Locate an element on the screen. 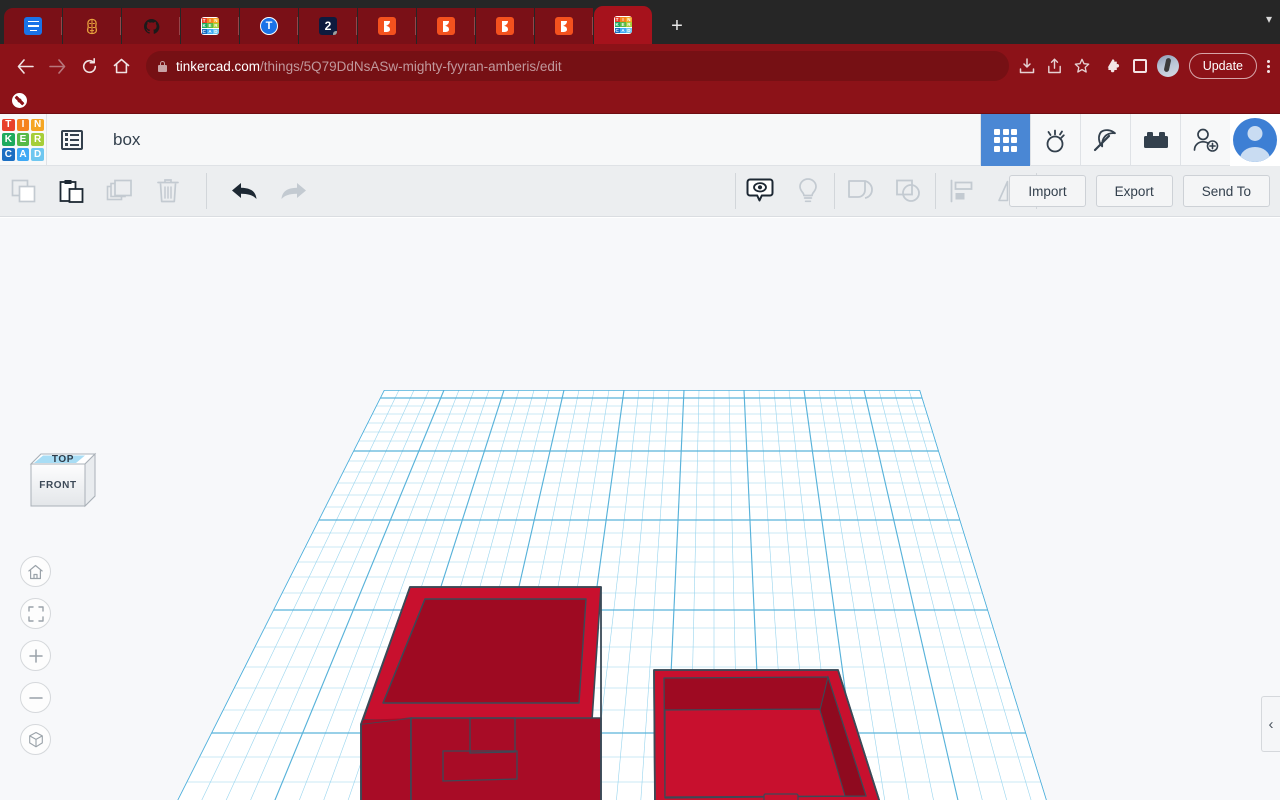 This screenshot has height=800, width=1280. thingiverse-icon: T is located at coordinates (269, 26).